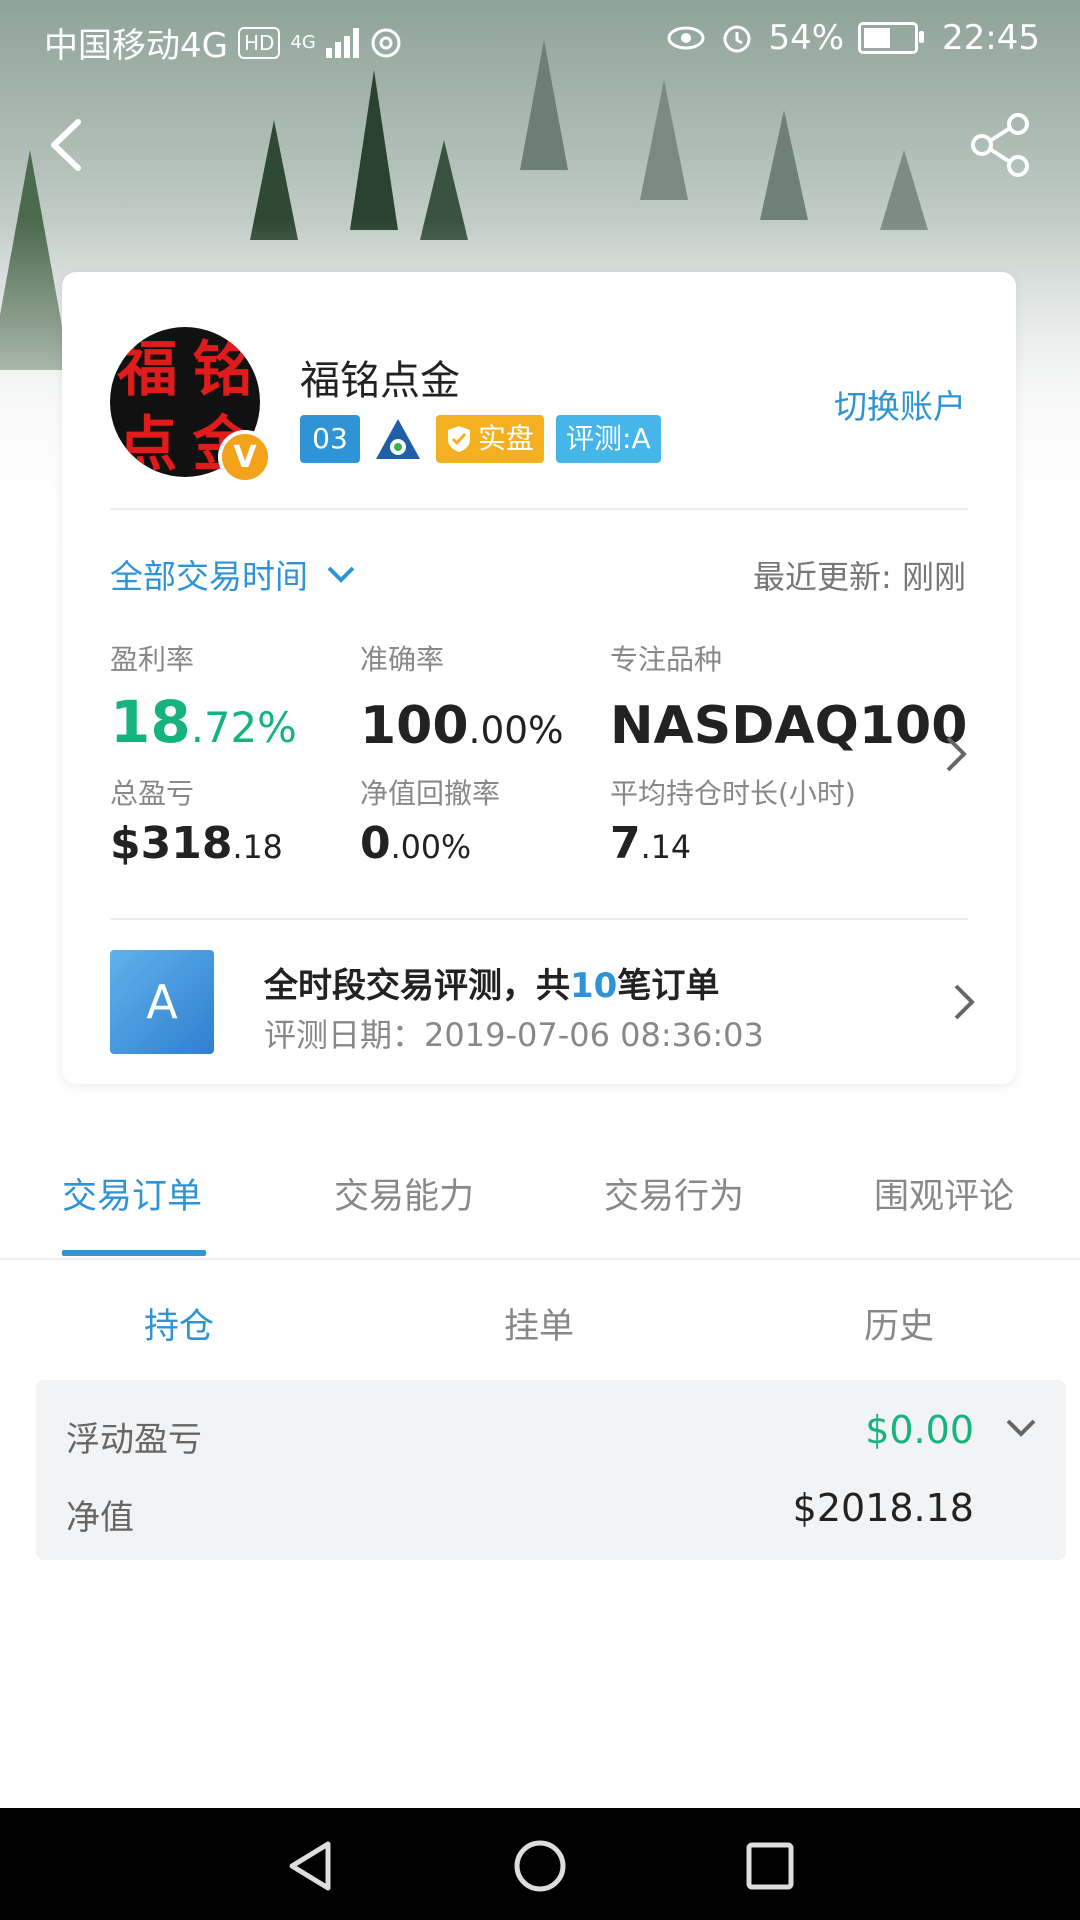 Image resolution: width=1080 pixels, height=1920 pixels. I want to click on share-icon, so click(1001, 145).